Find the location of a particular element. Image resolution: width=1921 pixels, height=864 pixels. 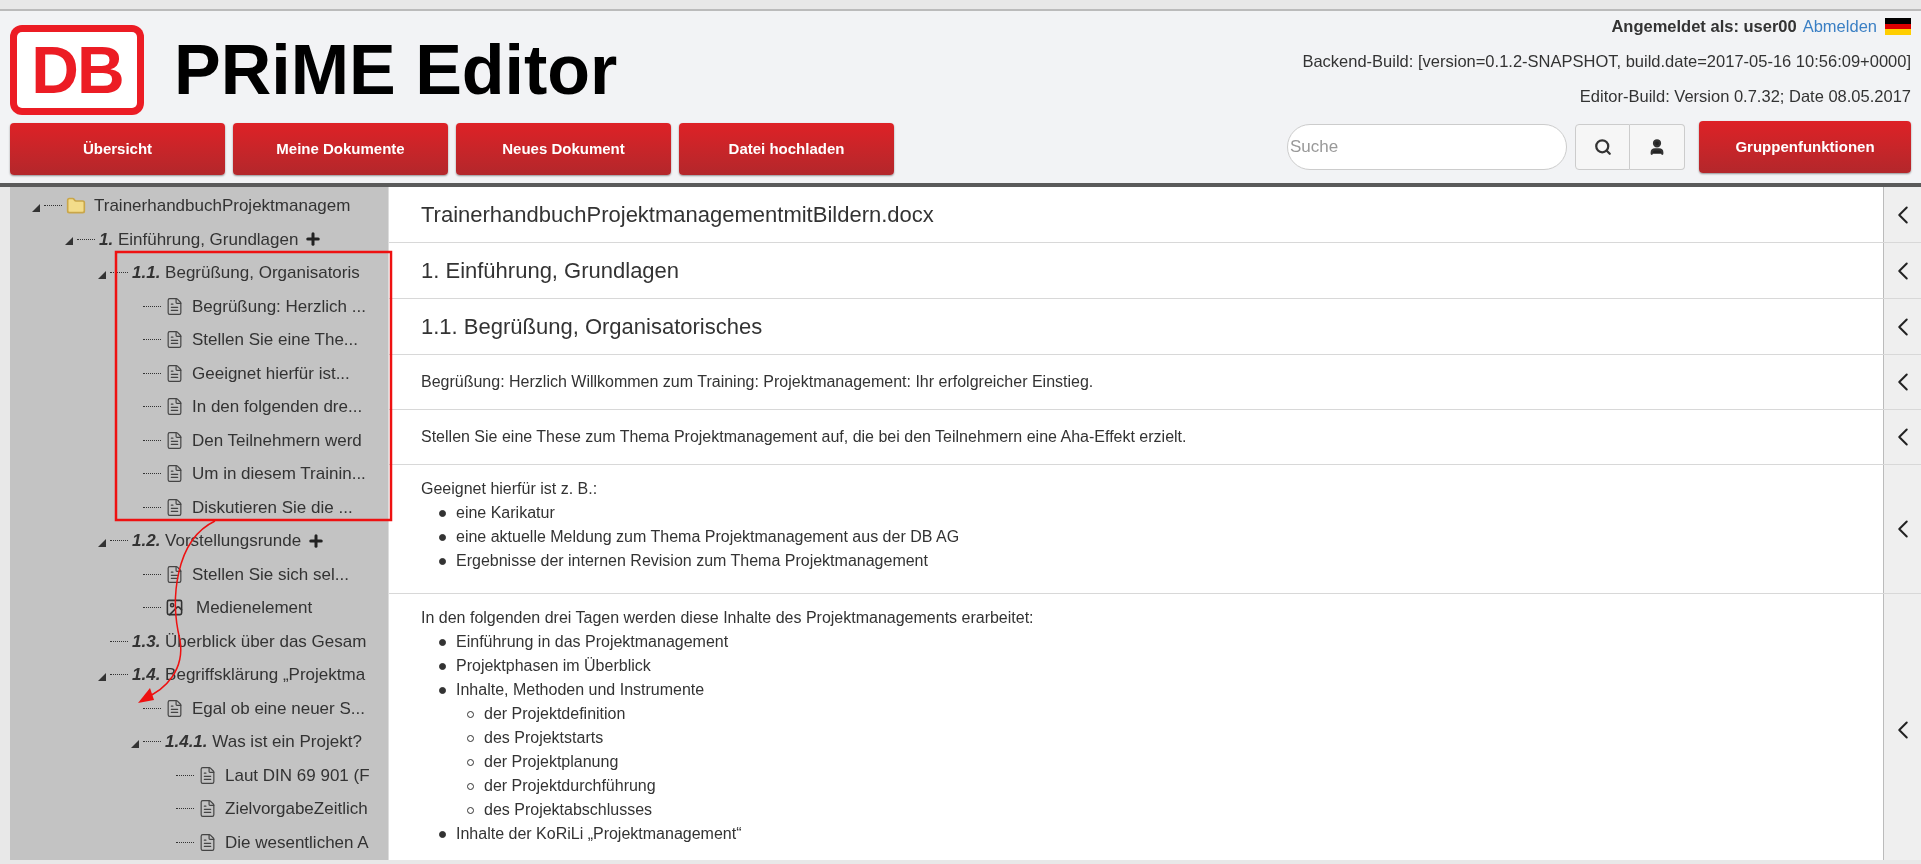

tree-item: Laut DIN 69 901 (F is located at coordinates (297, 775).